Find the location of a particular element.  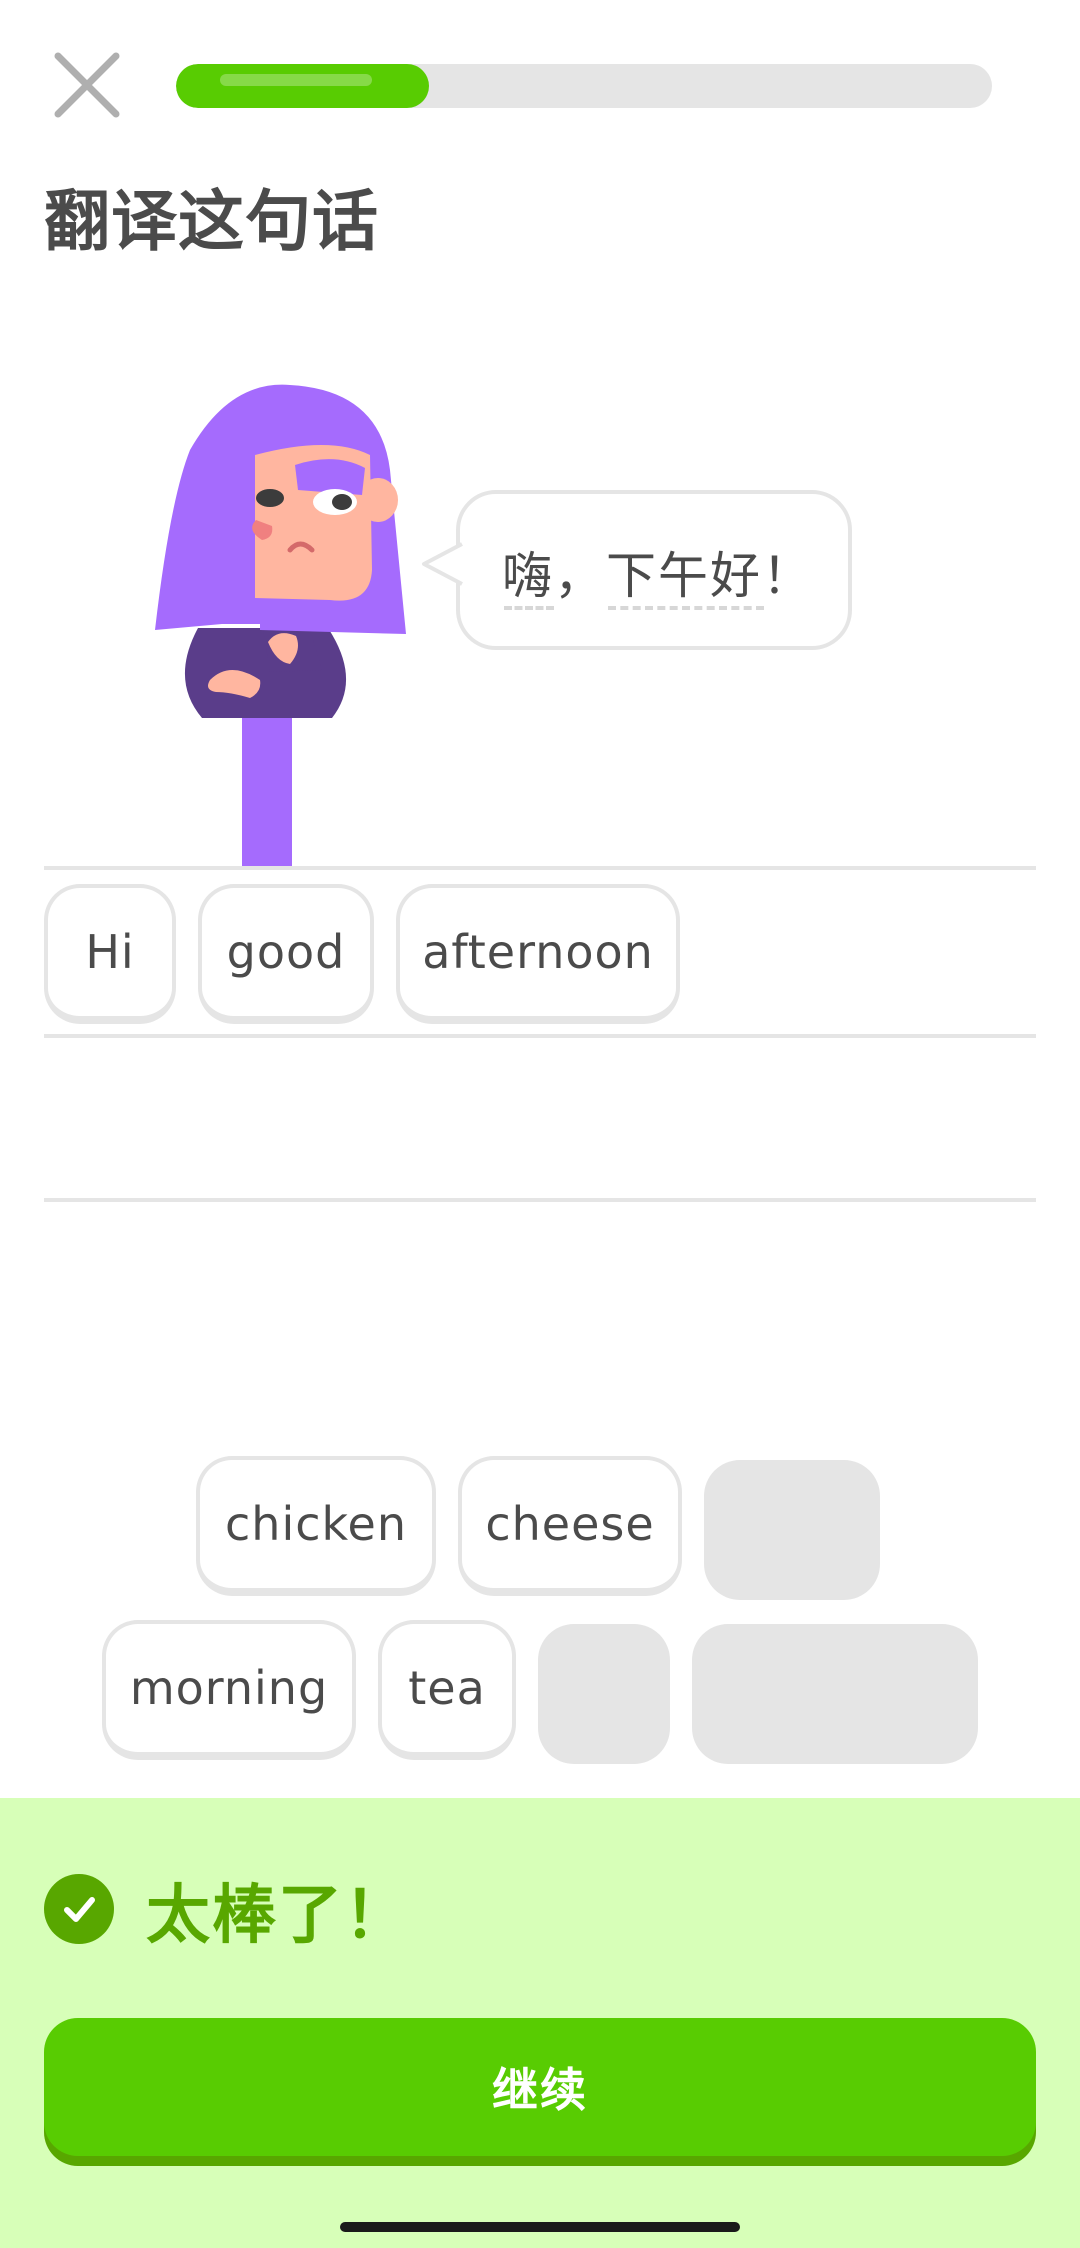

word-bank-tile: tea is located at coordinates (447, 1690).